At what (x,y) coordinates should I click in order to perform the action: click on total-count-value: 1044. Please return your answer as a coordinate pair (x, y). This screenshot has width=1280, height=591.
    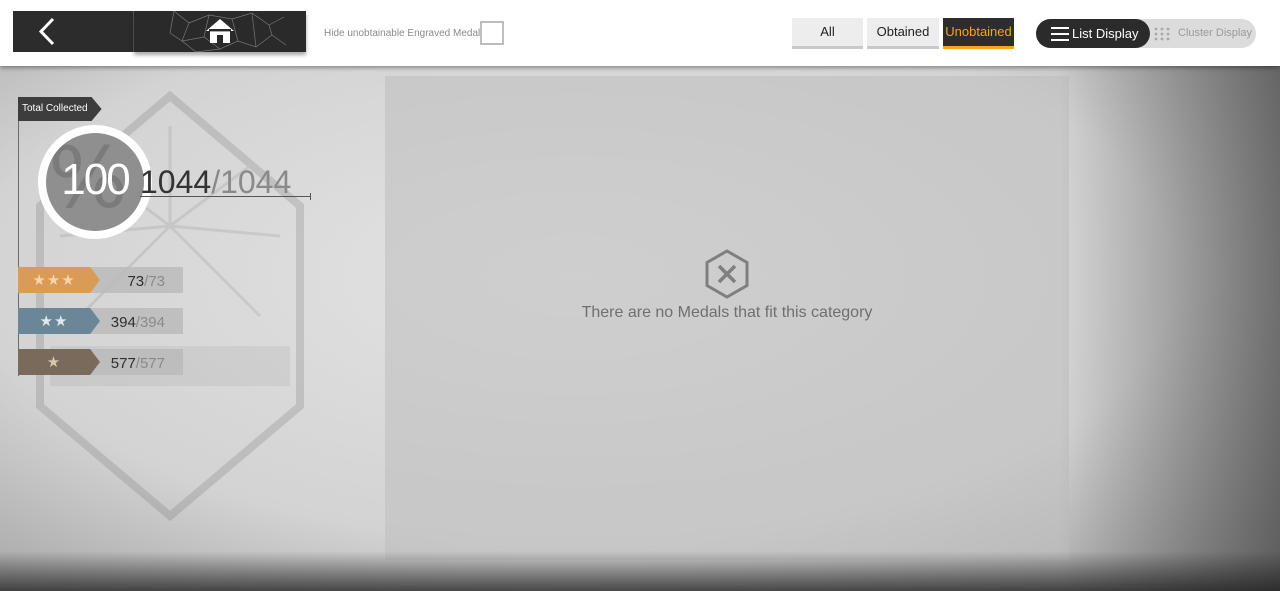
    Looking at the image, I should click on (256, 182).